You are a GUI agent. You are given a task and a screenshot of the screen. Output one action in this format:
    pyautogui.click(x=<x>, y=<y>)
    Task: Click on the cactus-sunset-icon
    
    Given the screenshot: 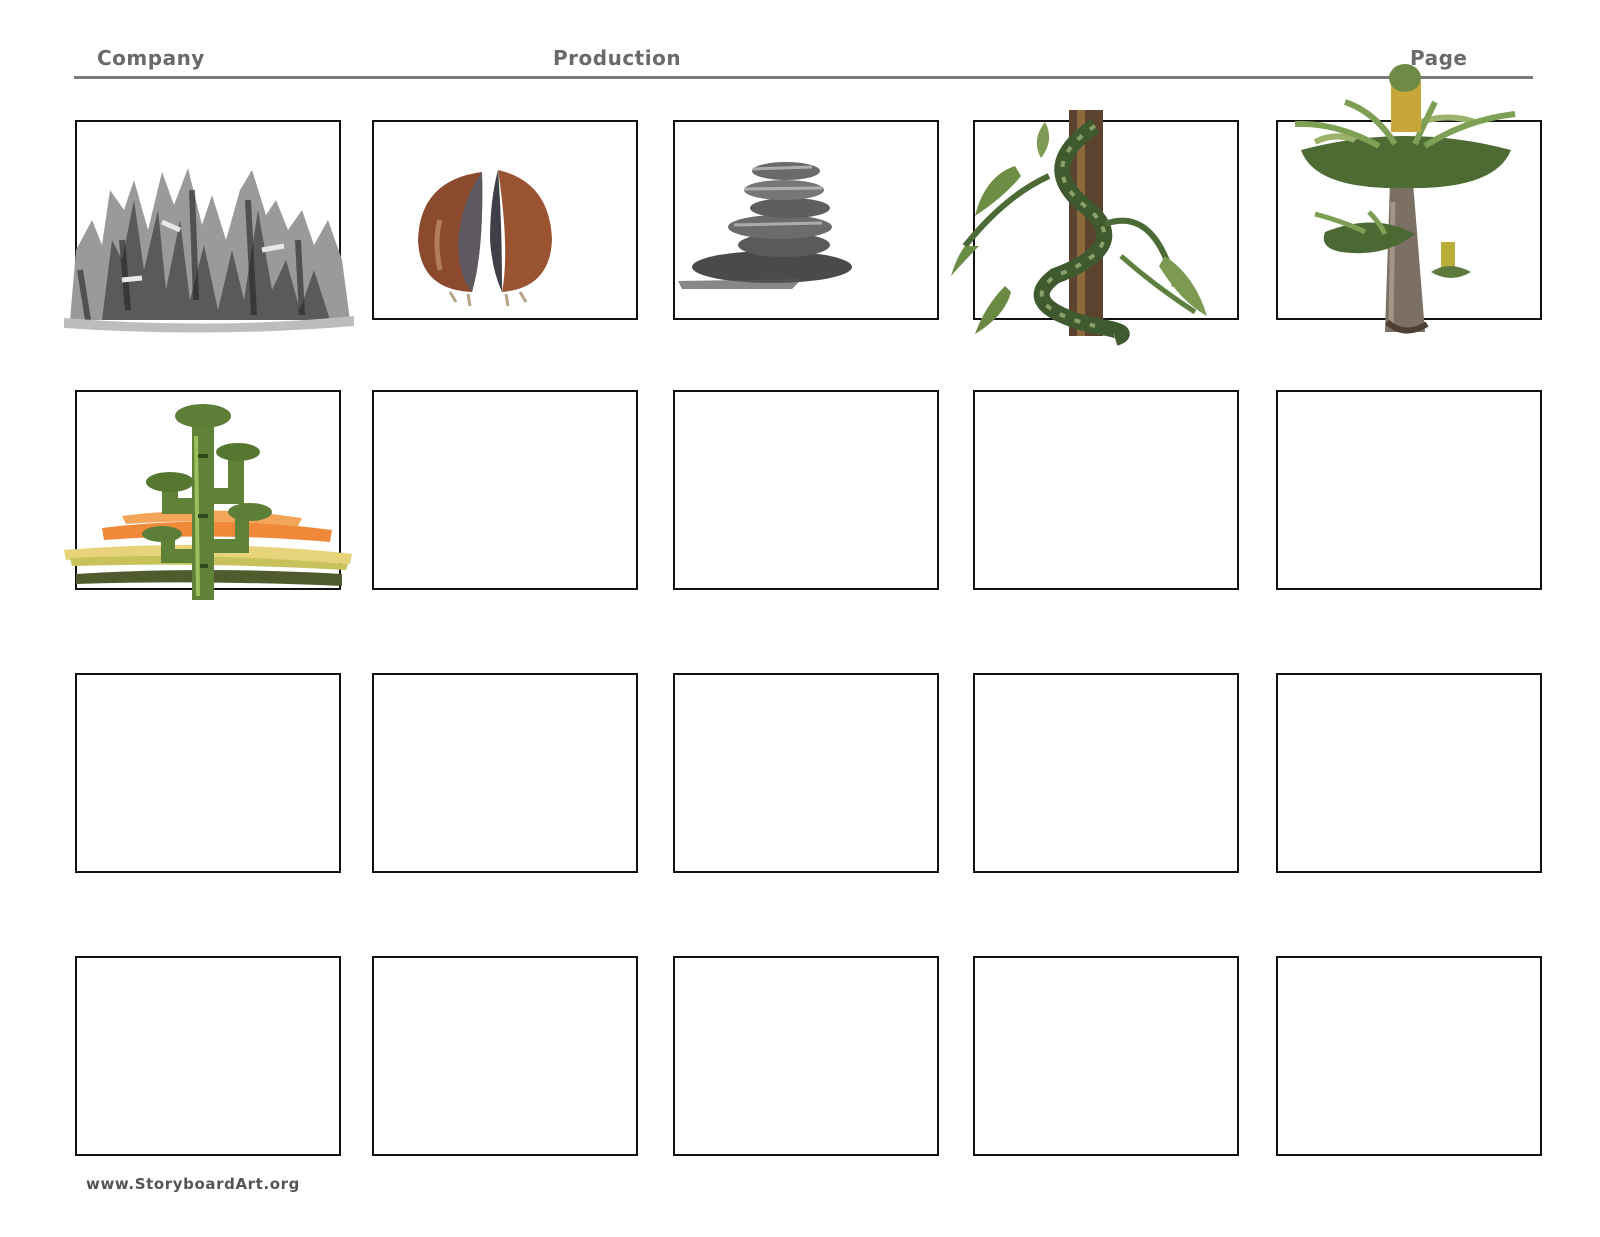 What is the action you would take?
    pyautogui.click(x=208, y=502)
    